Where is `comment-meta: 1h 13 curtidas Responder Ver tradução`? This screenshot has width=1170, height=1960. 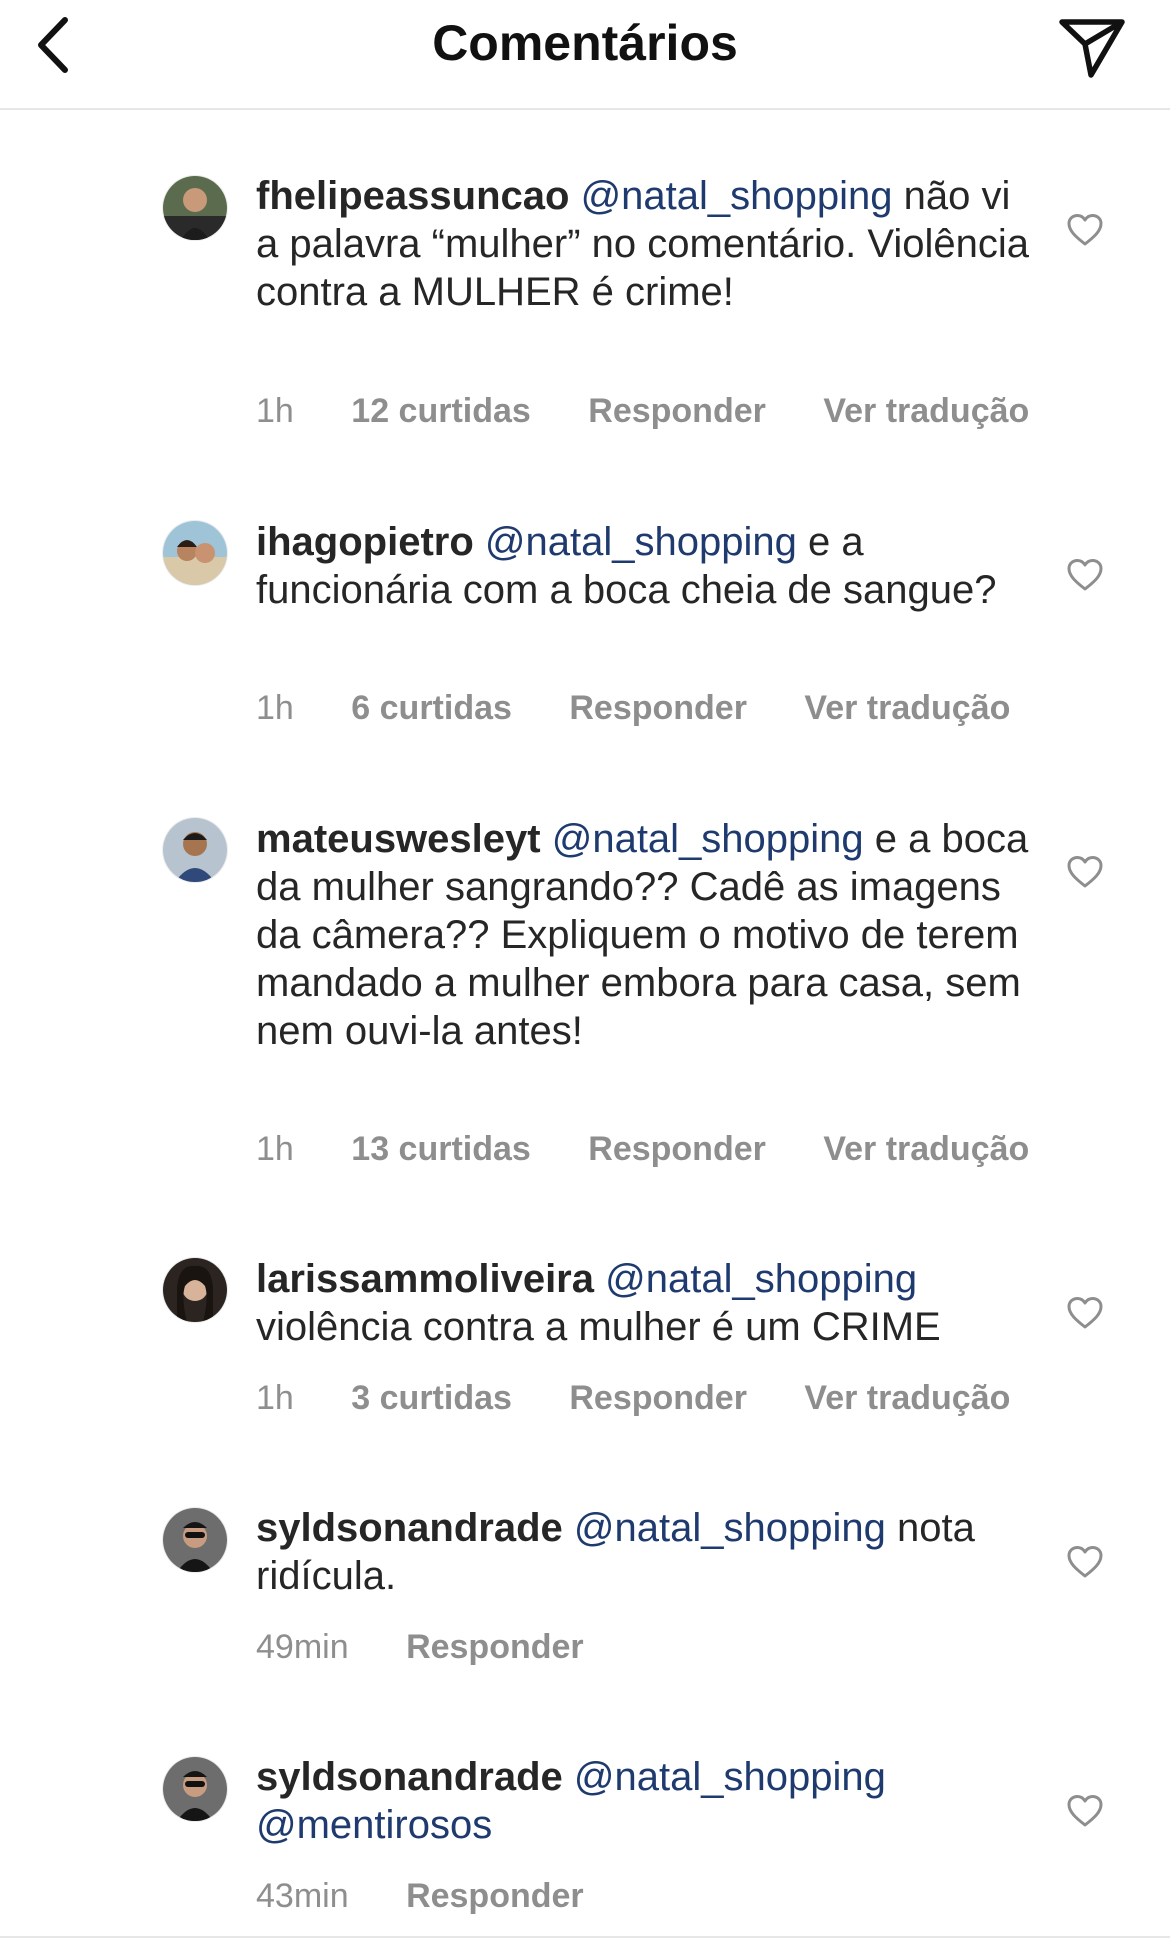
comment-meta: 1h 13 curtidas Responder Ver tradução is located at coordinates (666, 1149).